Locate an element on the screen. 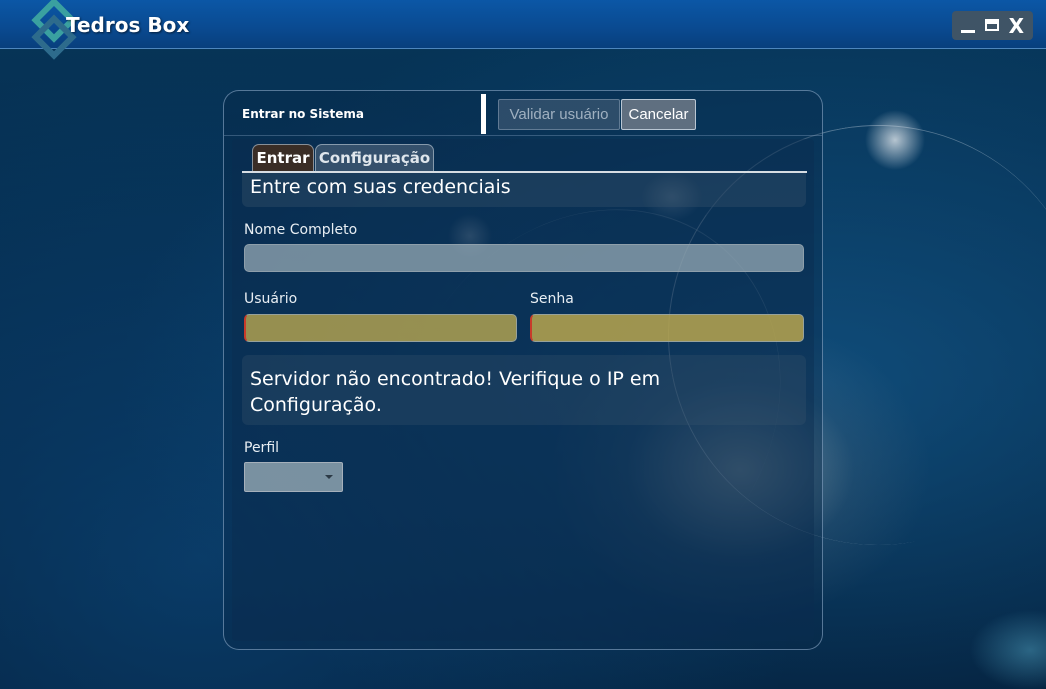 This screenshot has height=689, width=1046. credentials-heading: Entre com suas credenciais is located at coordinates (380, 187).